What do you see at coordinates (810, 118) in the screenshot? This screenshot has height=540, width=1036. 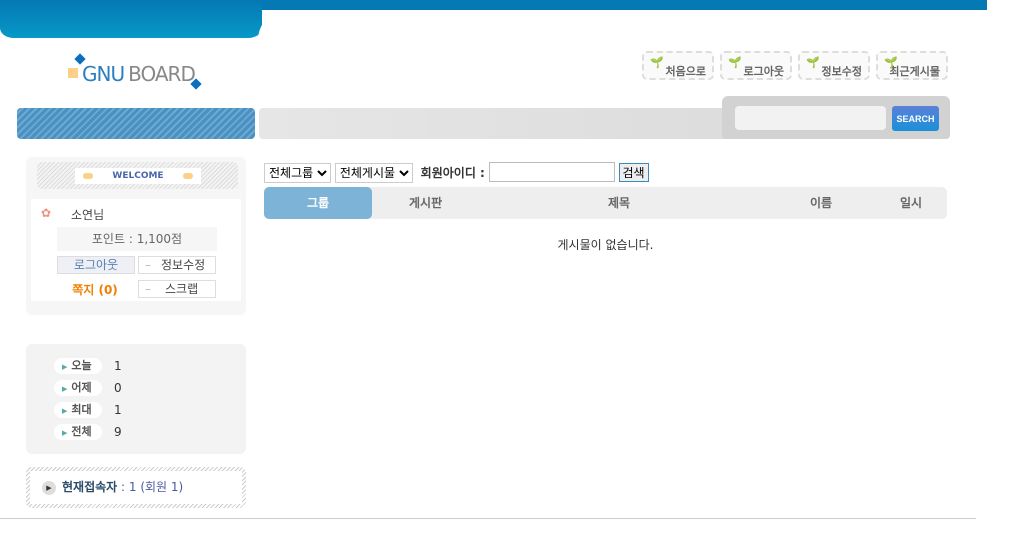 I see `search-input` at bounding box center [810, 118].